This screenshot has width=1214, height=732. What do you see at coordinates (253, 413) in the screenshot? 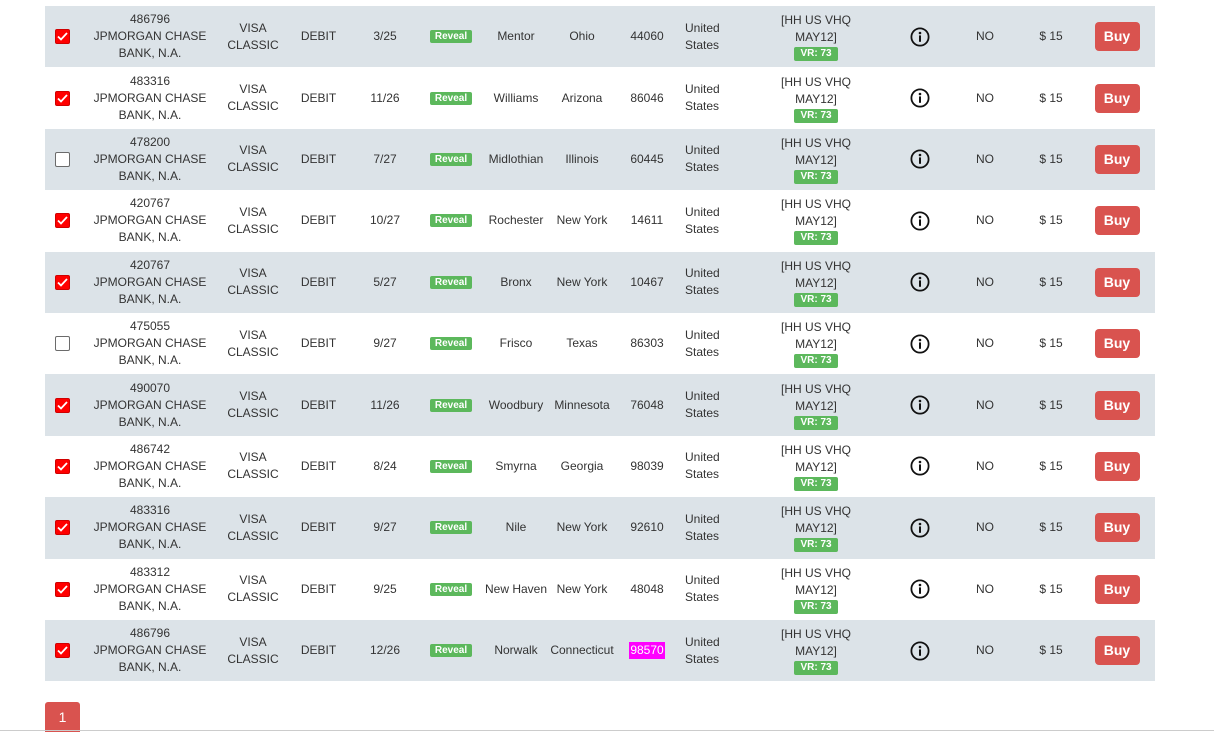
I see `card-level: CLASSIC` at bounding box center [253, 413].